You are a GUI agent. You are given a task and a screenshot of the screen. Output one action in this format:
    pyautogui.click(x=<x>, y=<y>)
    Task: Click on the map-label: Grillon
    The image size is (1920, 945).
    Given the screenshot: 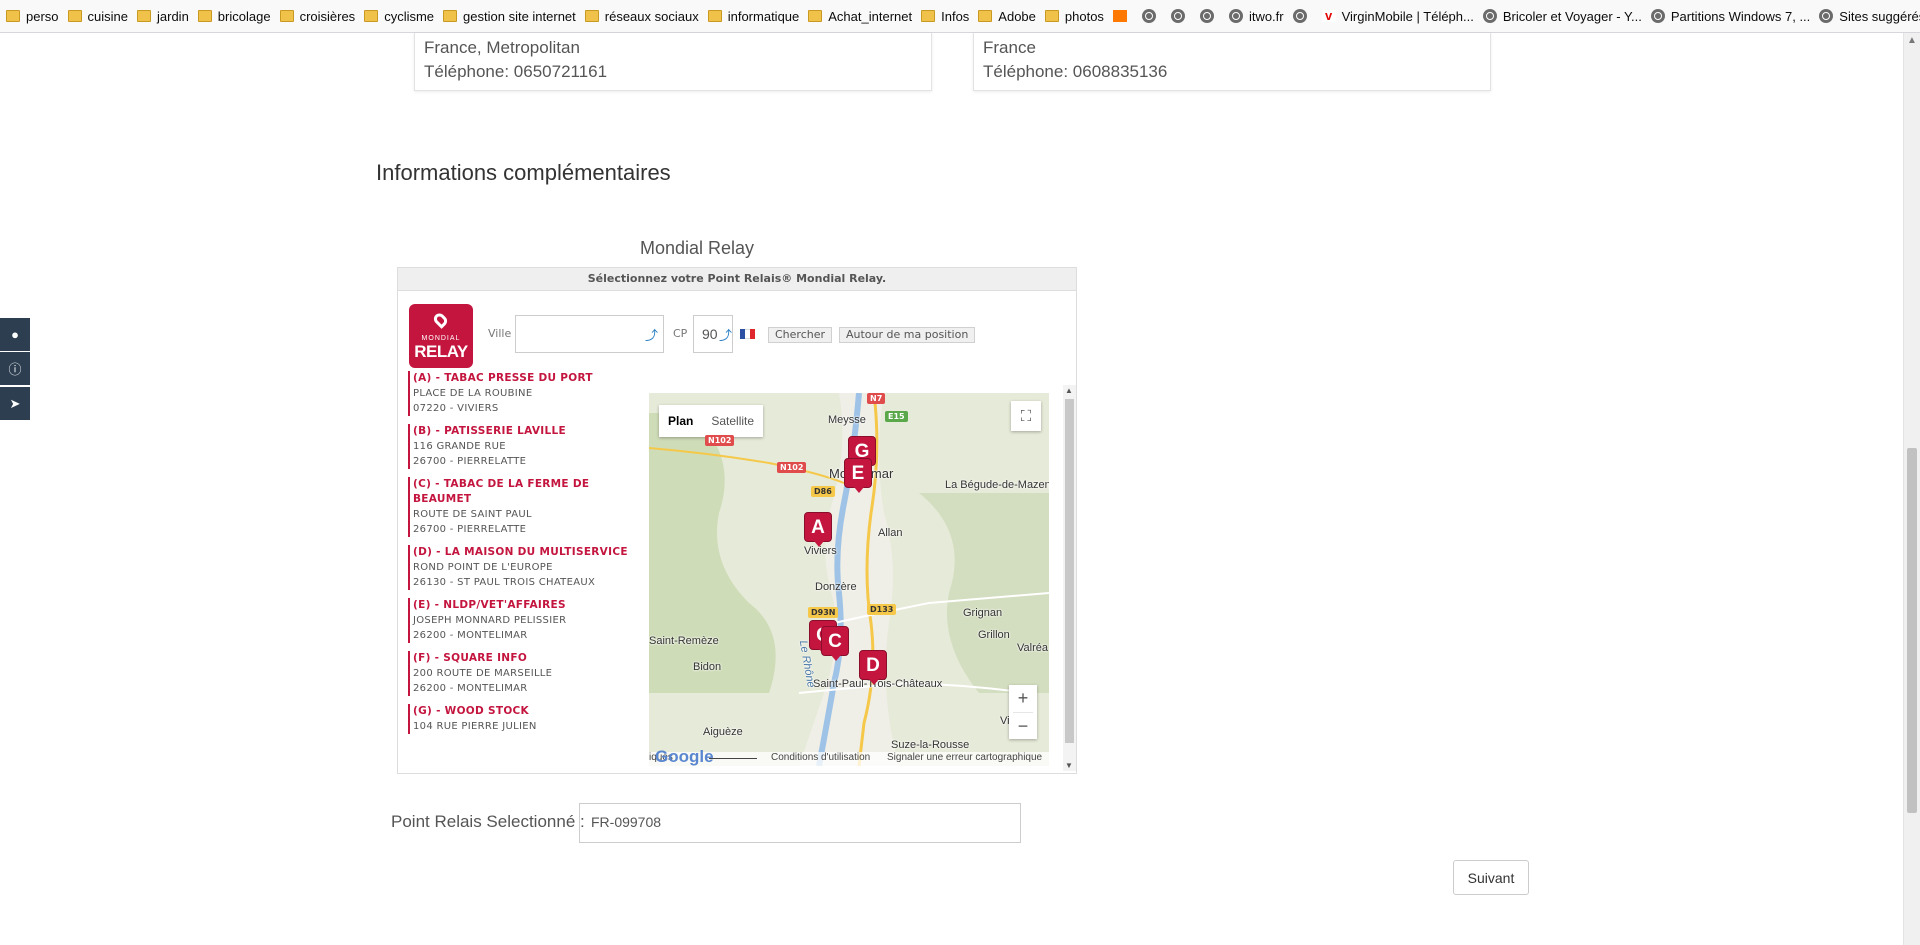 What is the action you would take?
    pyautogui.click(x=994, y=635)
    